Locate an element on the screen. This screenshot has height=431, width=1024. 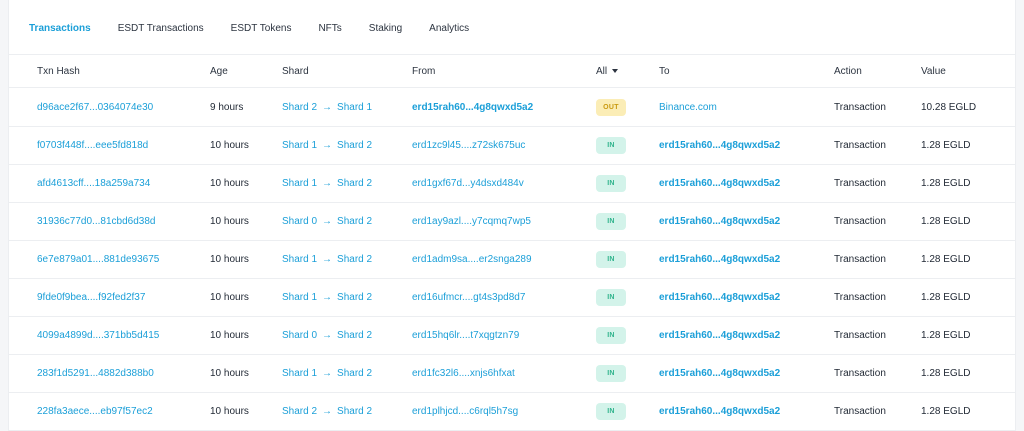
txn-hash-link: afd4613cff....18a259a734 is located at coordinates (93, 183).